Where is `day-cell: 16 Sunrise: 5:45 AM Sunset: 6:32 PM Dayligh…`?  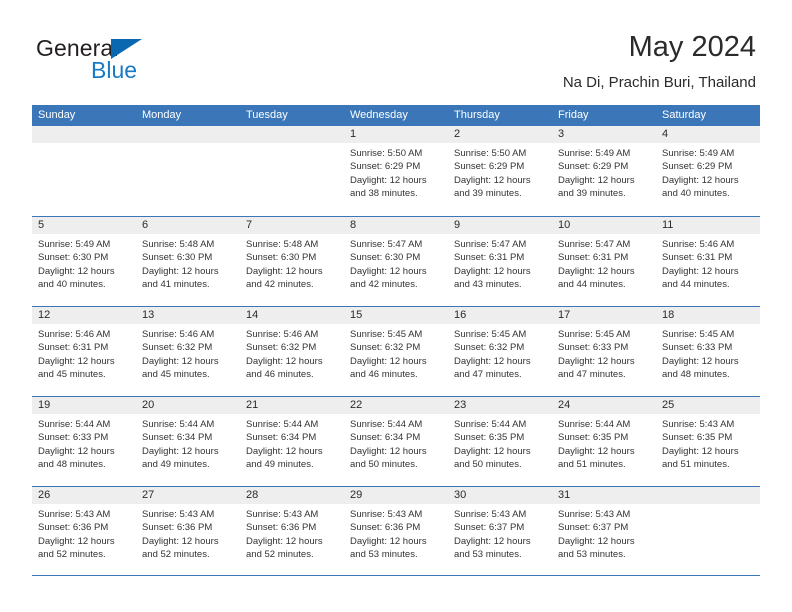
day-cell: 16 Sunrise: 5:45 AM Sunset: 6:32 PM Dayligh… is located at coordinates (500, 351).